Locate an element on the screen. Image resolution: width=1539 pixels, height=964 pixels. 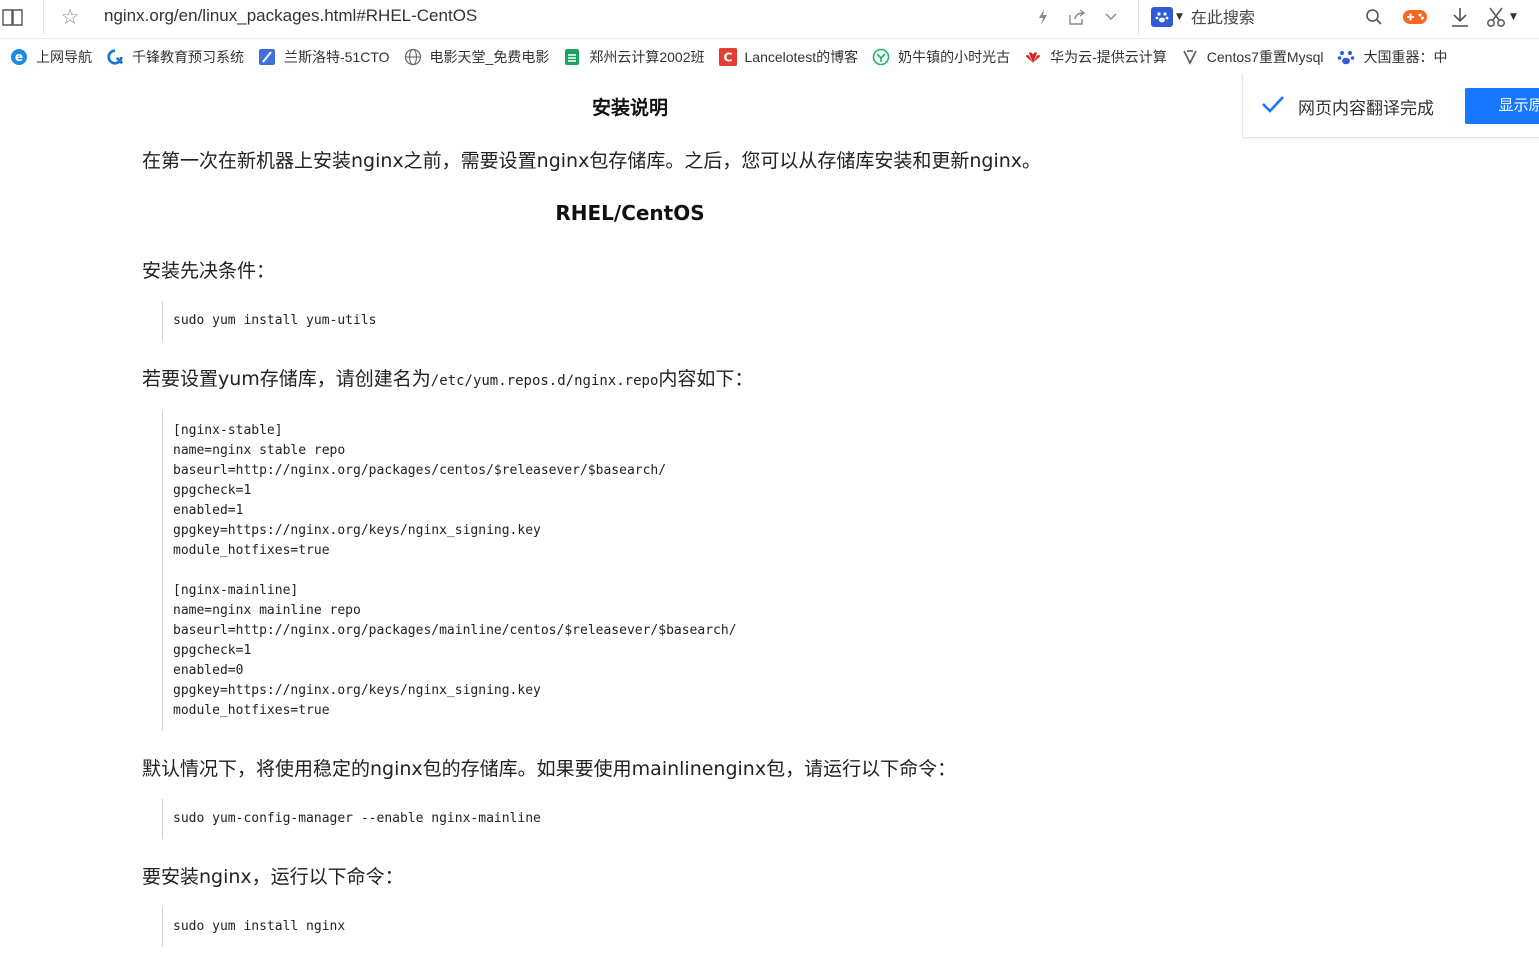
toast-message: 网页内容翻译完成 is located at coordinates (1366, 109).